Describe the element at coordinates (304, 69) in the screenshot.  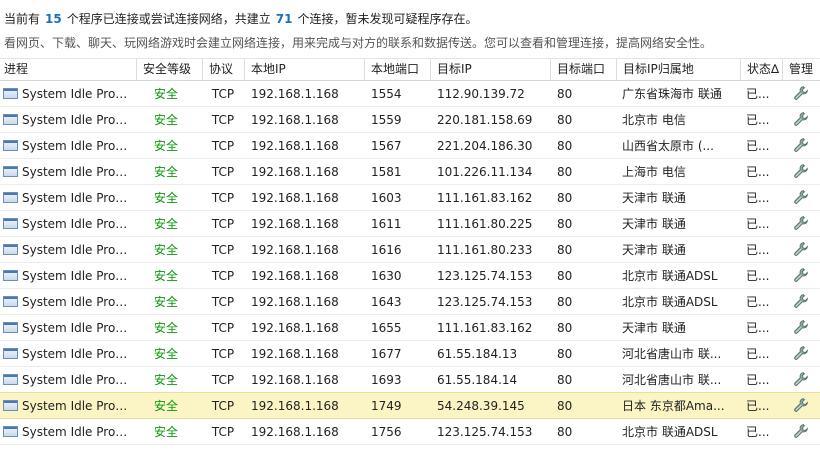
I see `column-header-local-ip: 本地IP` at that location.